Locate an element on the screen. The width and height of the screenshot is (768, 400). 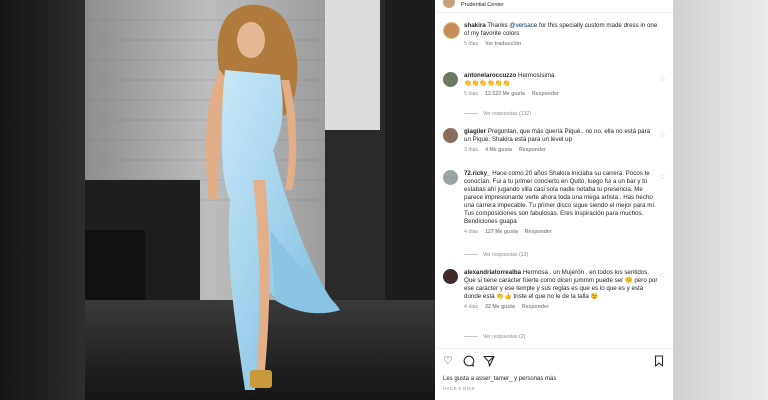
view-replies-button: Ver respuestas (2) is located at coordinates (494, 337).